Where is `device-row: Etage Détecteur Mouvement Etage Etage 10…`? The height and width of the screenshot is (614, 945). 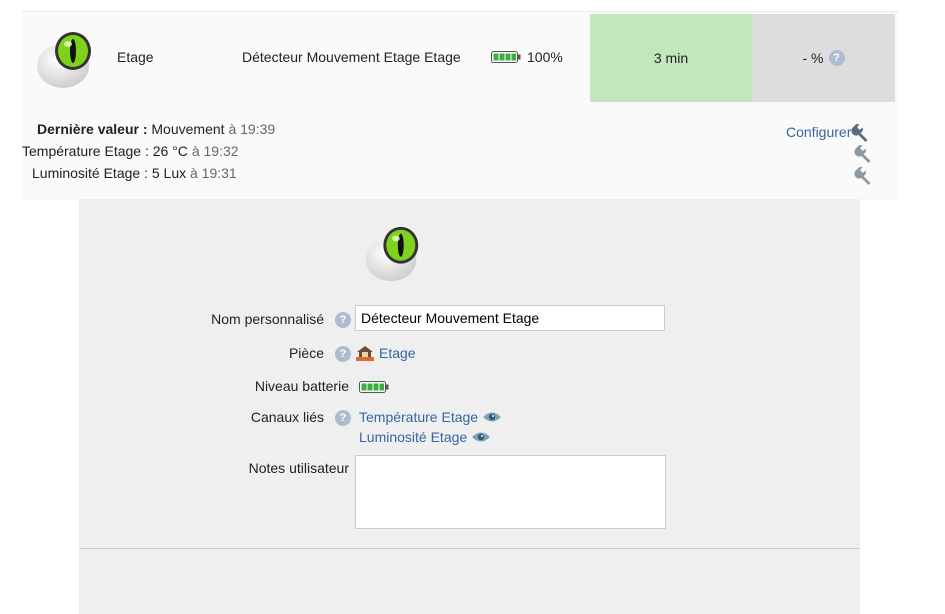
device-row: Etage Détecteur Mouvement Etage Etage 10… is located at coordinates (460, 57).